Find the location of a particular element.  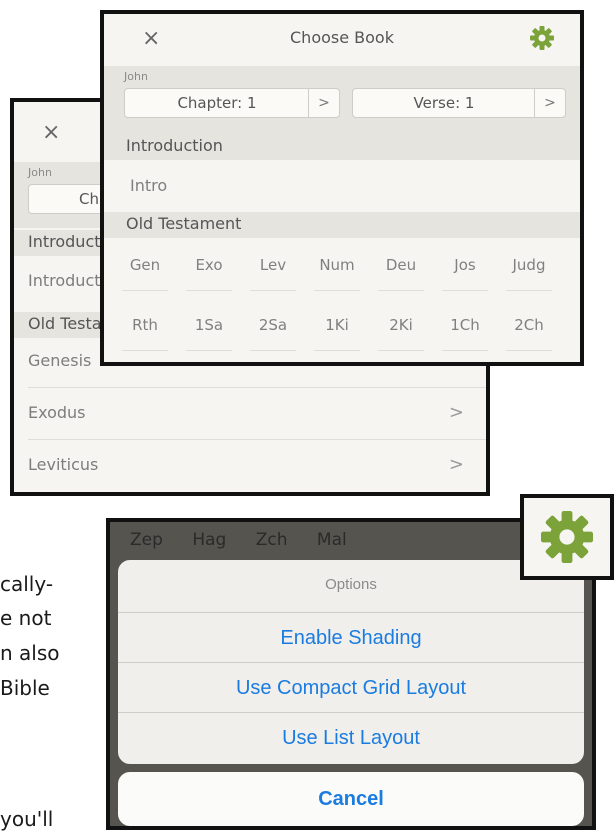

book-grid-cell: Judg is located at coordinates (529, 273).